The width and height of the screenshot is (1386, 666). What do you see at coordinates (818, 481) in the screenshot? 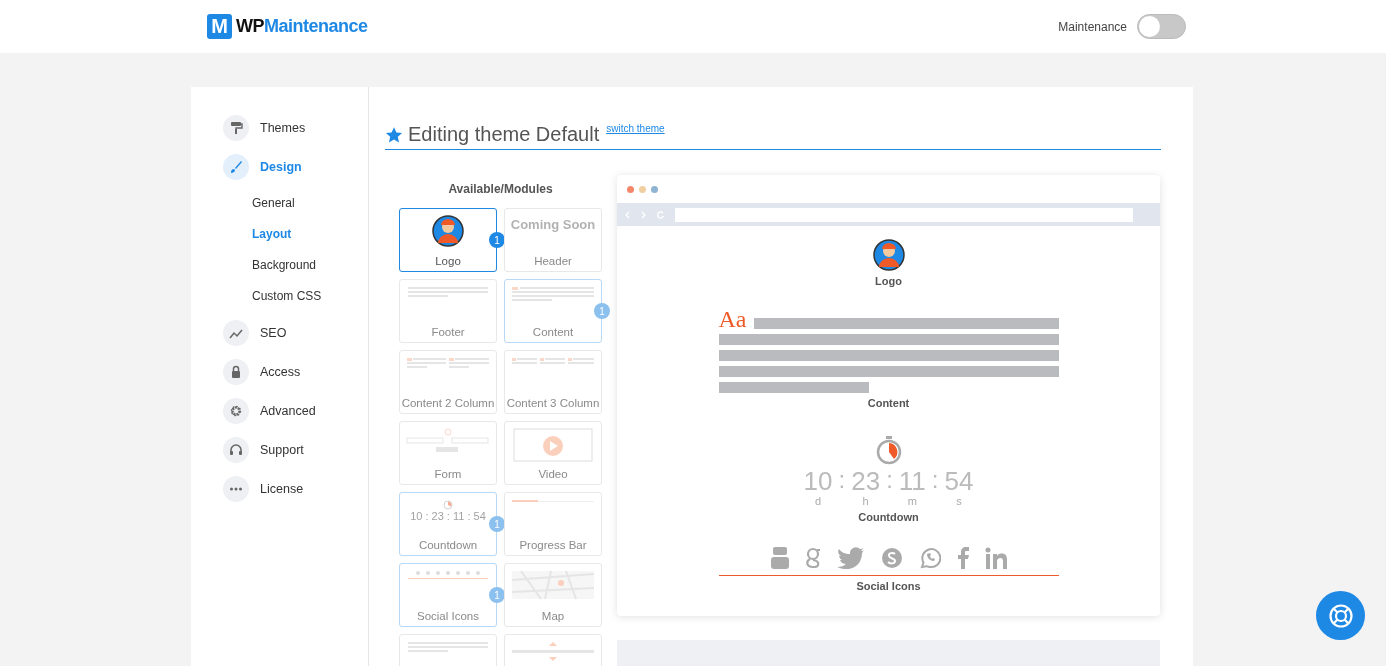
I see `countdown-value: 10` at bounding box center [818, 481].